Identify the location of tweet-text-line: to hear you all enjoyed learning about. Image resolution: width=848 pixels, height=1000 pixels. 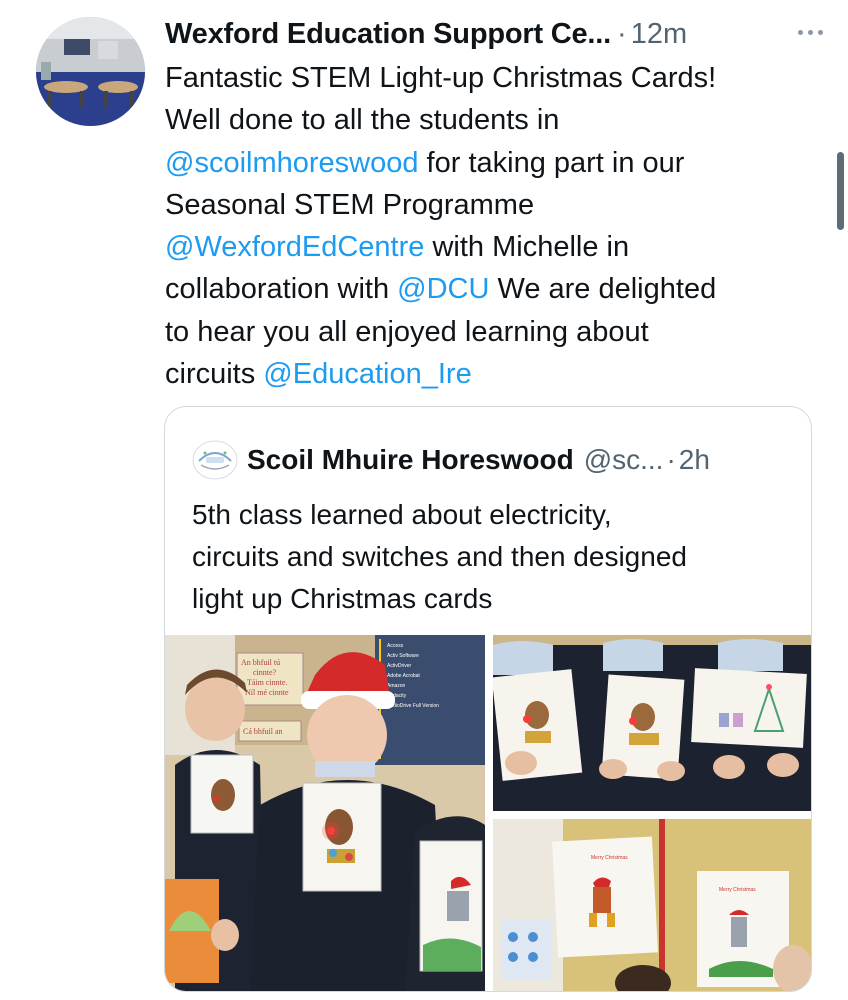
(490, 332).